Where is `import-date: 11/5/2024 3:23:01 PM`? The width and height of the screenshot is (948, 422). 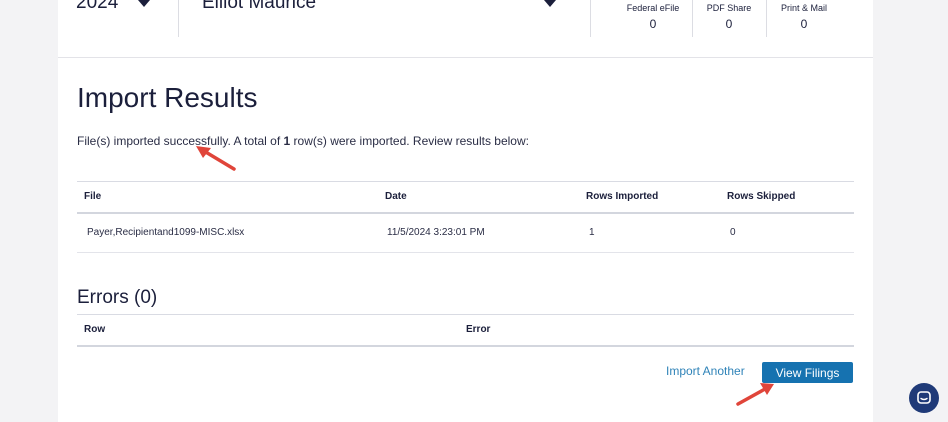
import-date: 11/5/2024 3:23:01 PM is located at coordinates (436, 232).